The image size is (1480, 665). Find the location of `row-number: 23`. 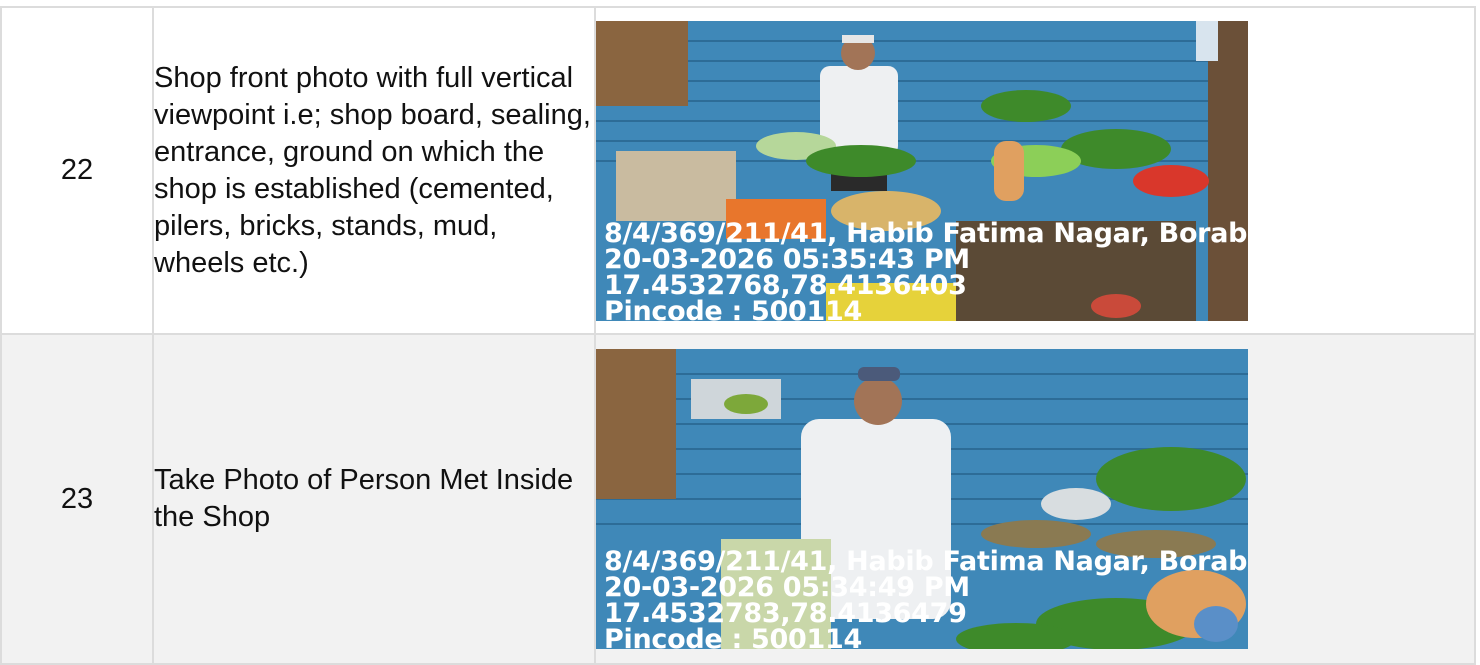

row-number: 23 is located at coordinates (77, 499).